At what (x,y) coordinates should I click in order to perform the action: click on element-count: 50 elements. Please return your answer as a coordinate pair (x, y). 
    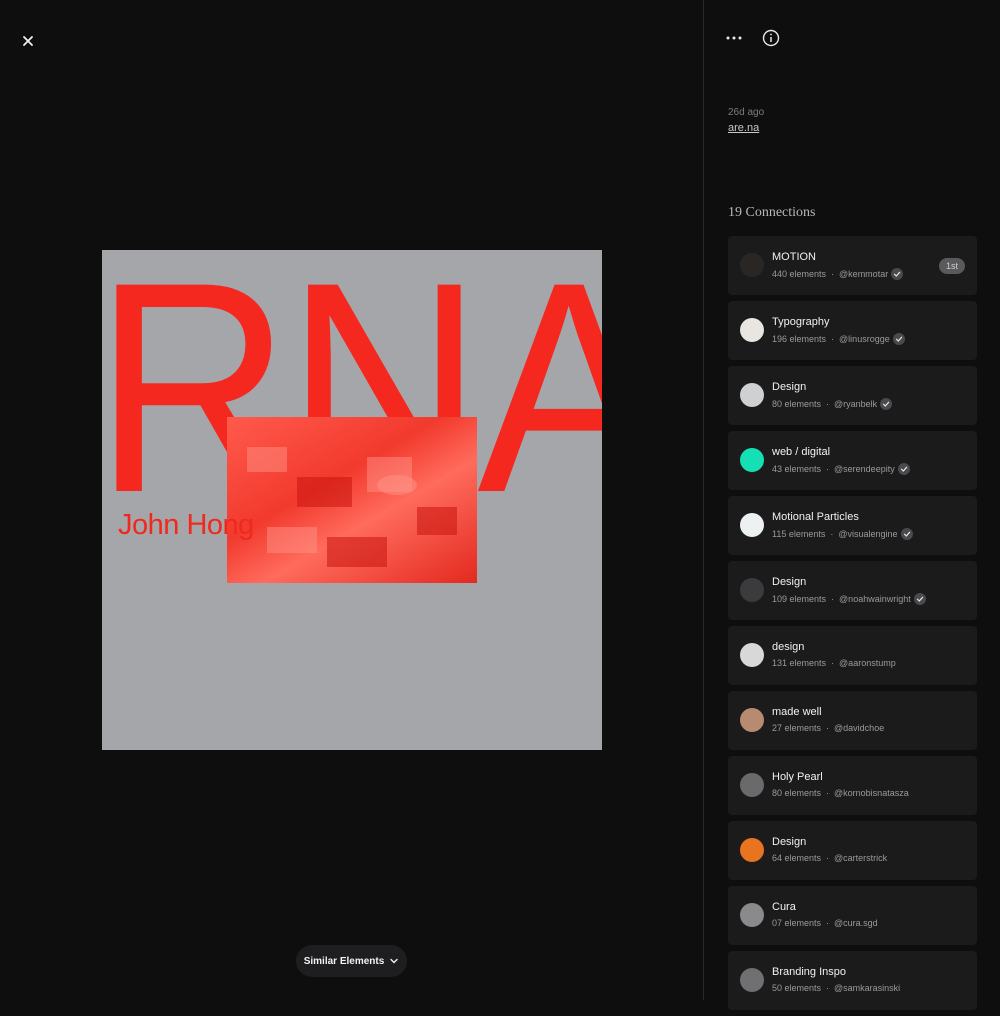
    Looking at the image, I should click on (797, 988).